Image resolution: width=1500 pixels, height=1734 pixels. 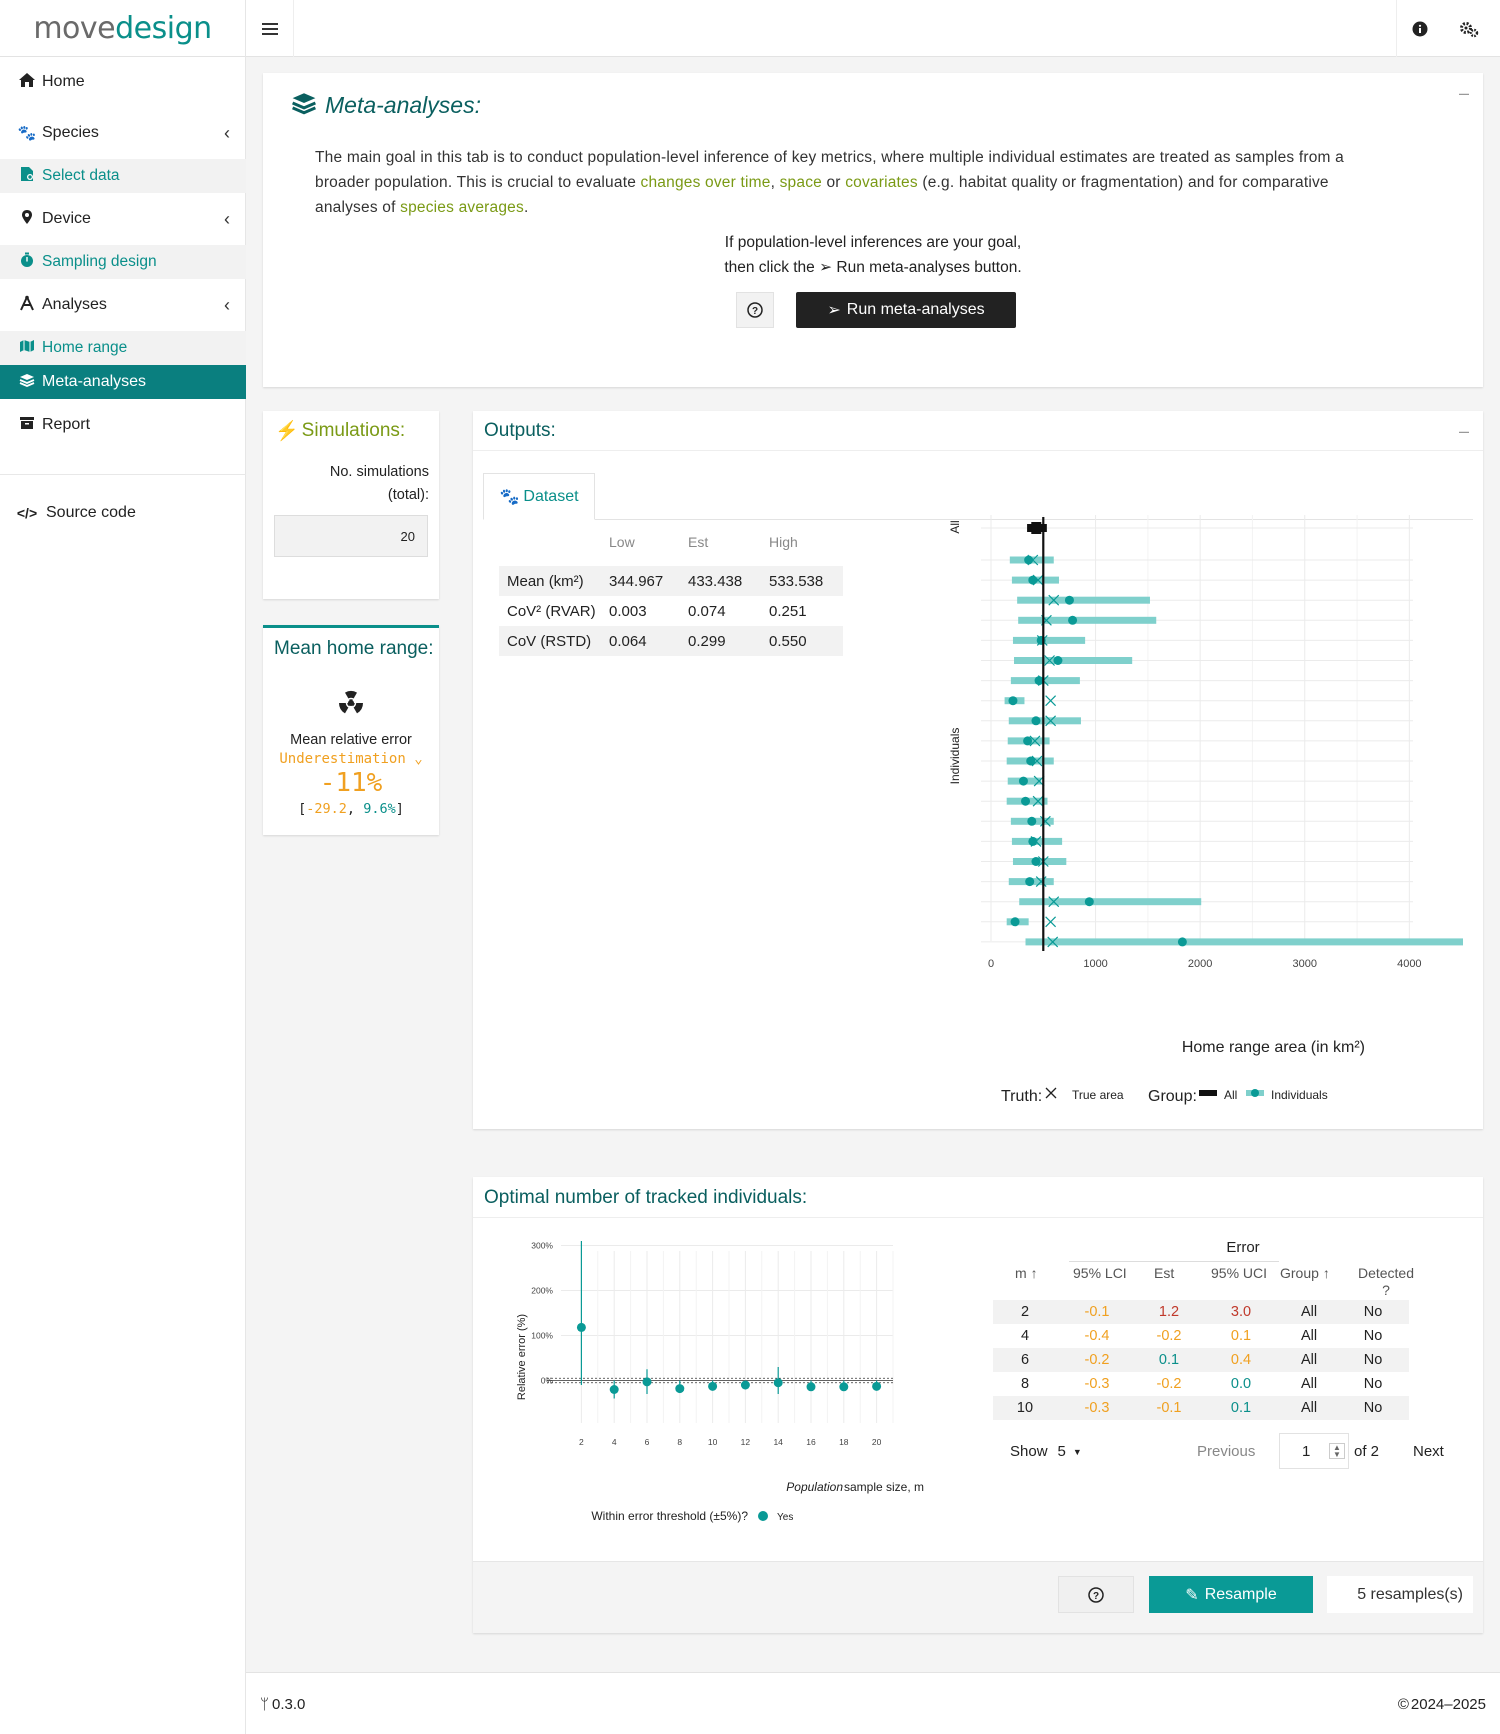 What do you see at coordinates (978, 431) in the screenshot?
I see `outputs-header: Outputs: –` at bounding box center [978, 431].